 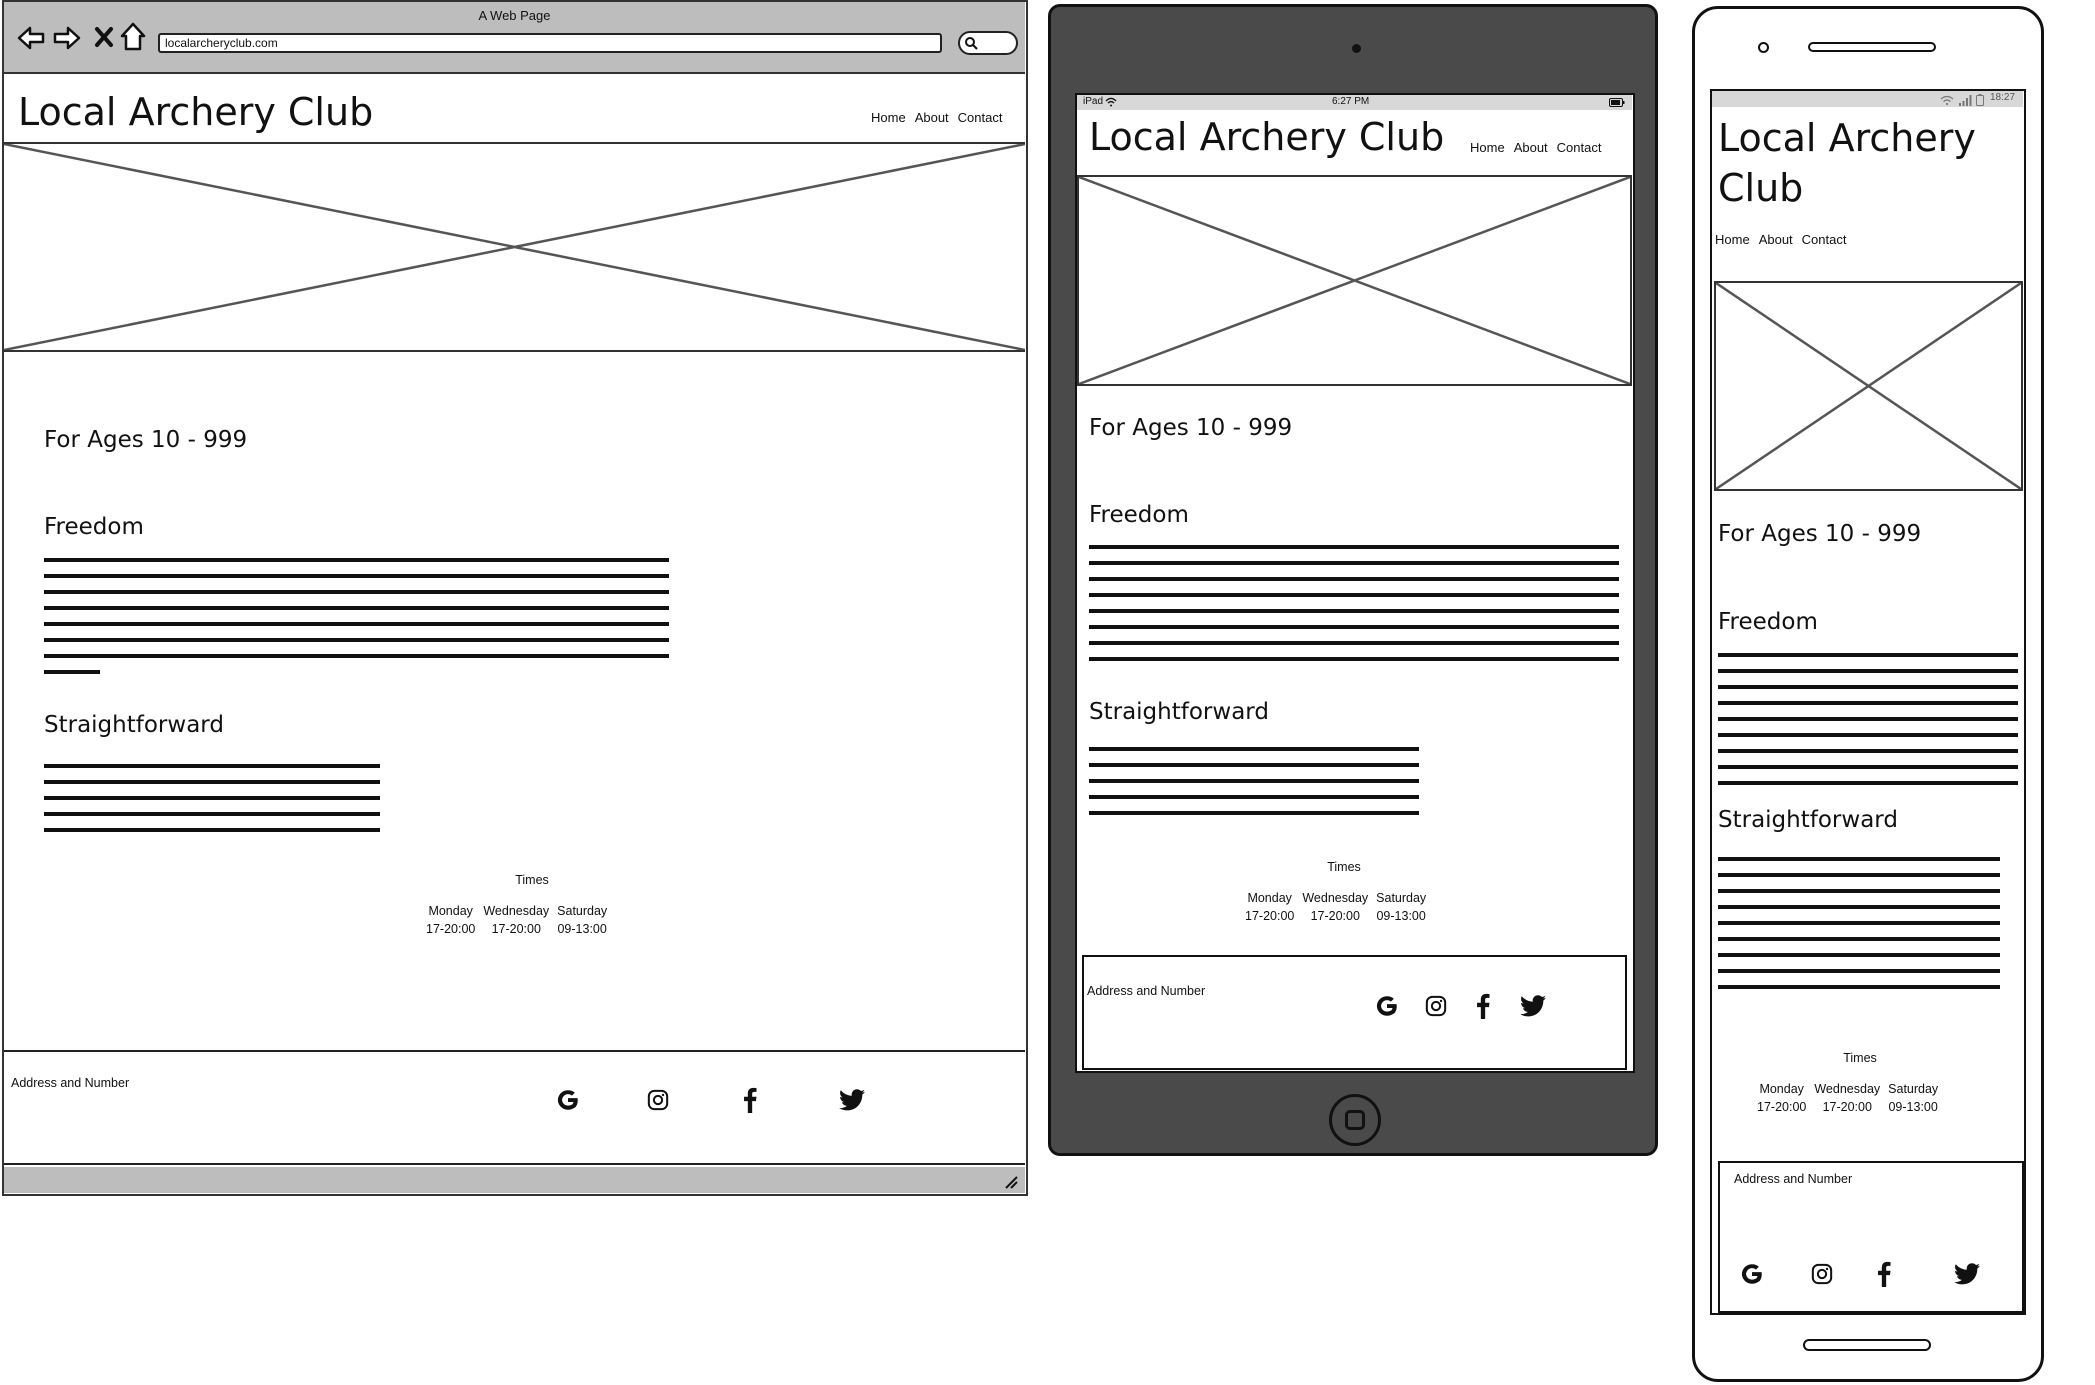 I want to click on phone-signal-icon, so click(x=1965, y=99).